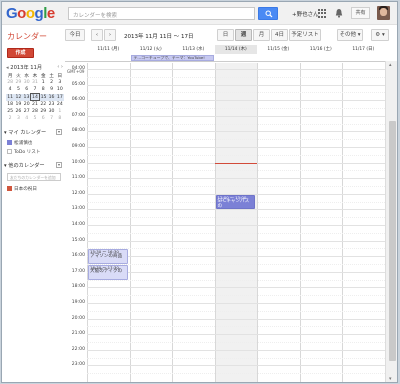 The width and height of the screenshot is (400, 384). Describe the element at coordinates (18, 97) in the screenshot. I see `mini-day-cell: 12` at that location.